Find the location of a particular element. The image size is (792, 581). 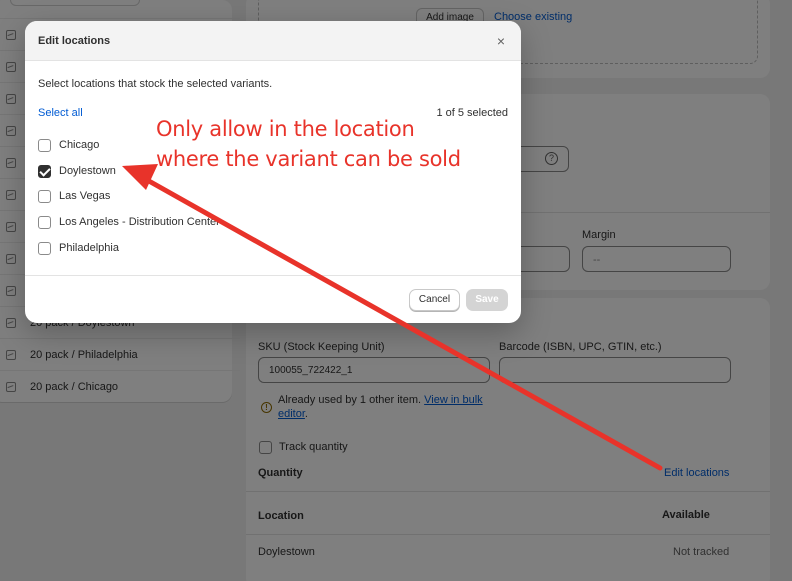

annotation-line-2: where the variant can be sold is located at coordinates (308, 159).